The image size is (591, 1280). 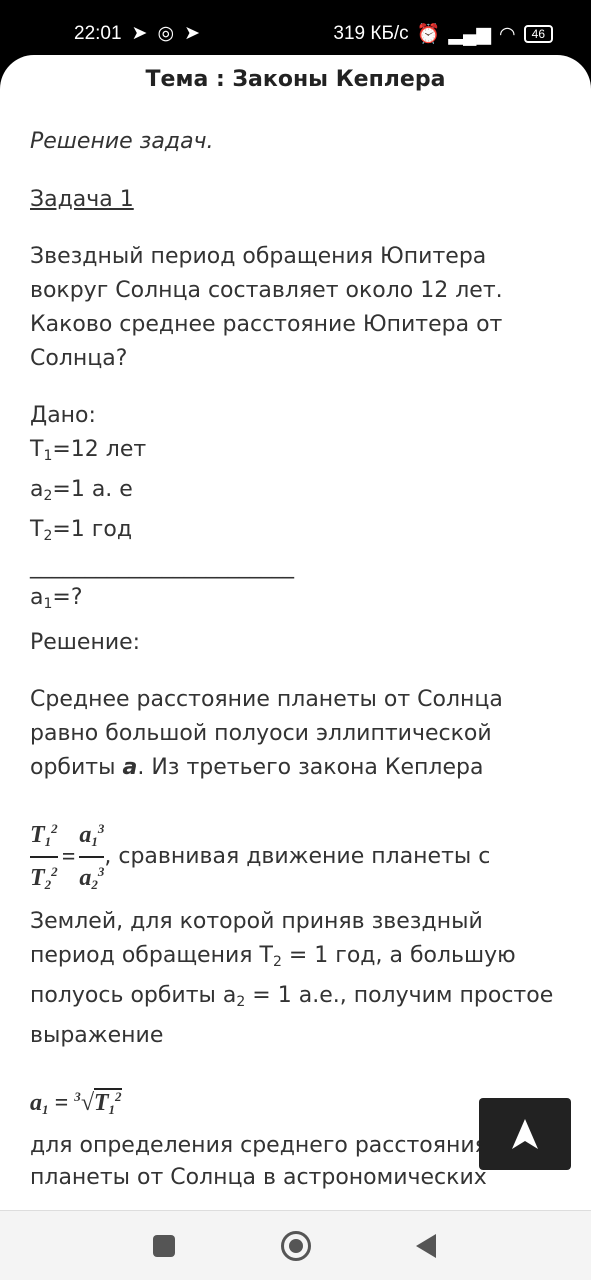 I want to click on arrow-up-icon, so click(x=525, y=1134).